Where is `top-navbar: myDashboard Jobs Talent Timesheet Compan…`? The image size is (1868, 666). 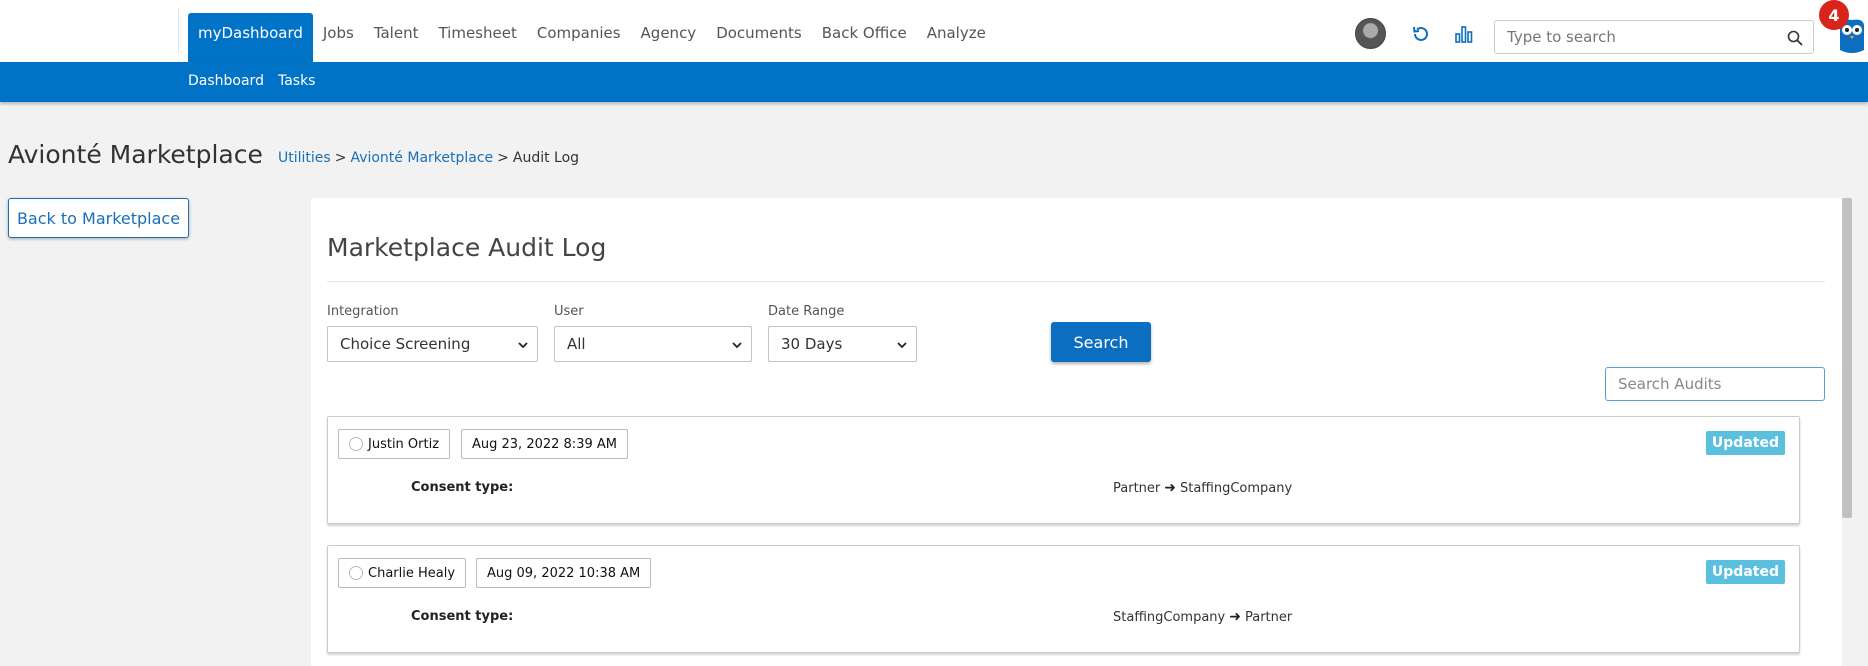 top-navbar: myDashboard Jobs Talent Timesheet Compan… is located at coordinates (934, 31).